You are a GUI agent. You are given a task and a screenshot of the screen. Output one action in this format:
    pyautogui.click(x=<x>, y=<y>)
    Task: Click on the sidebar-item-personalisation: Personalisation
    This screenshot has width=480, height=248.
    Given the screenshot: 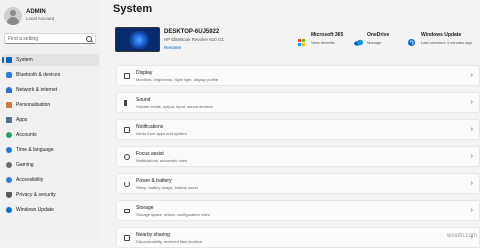 What is the action you would take?
    pyautogui.click(x=50, y=105)
    